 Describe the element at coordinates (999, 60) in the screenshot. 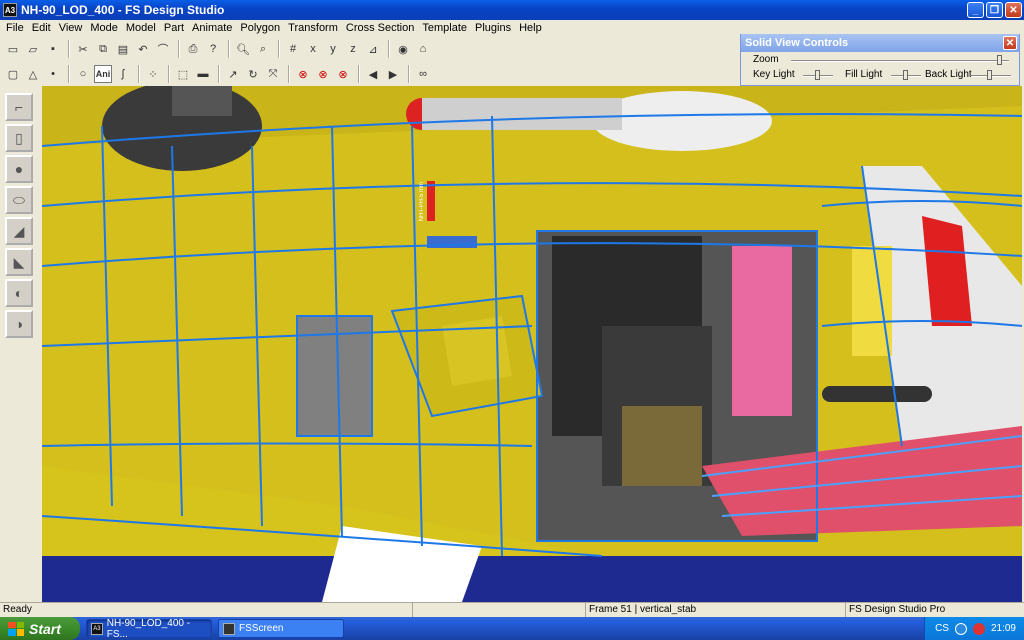

I see `zoom-slider-knob` at that location.